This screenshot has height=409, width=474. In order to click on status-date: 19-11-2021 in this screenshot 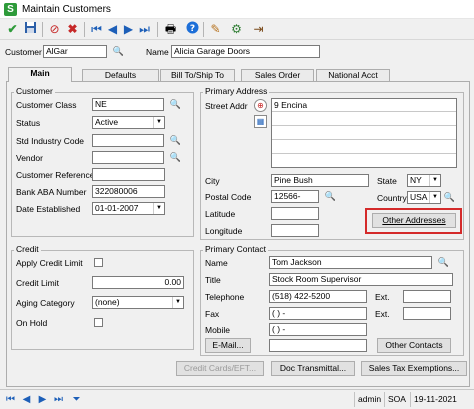, I will do `click(435, 399)`.